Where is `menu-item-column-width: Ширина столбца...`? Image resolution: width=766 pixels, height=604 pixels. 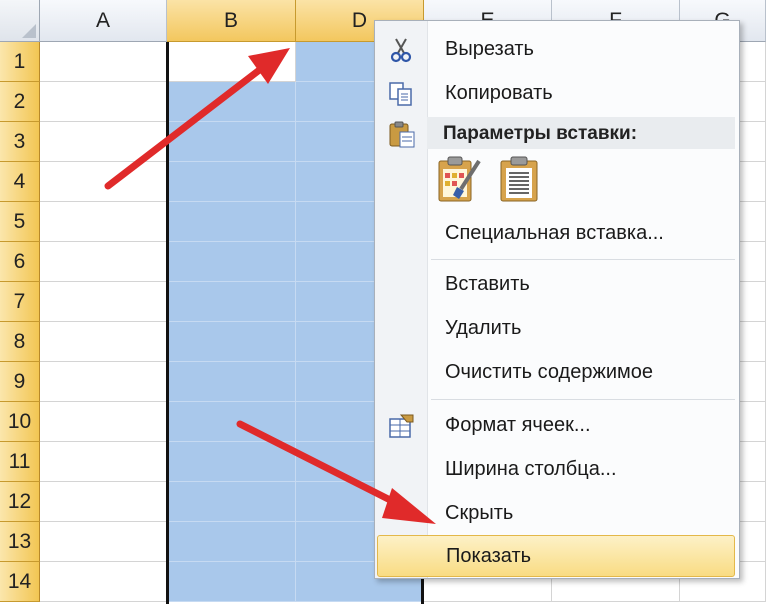
menu-item-column-width: Ширина столбца... is located at coordinates (556, 470).